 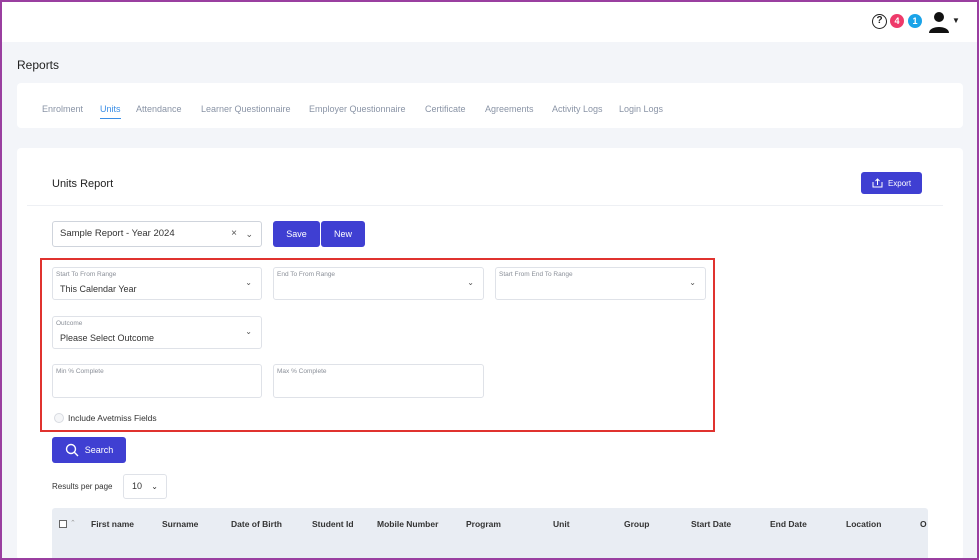 I want to click on column-header: Date of Birth, so click(x=256, y=524).